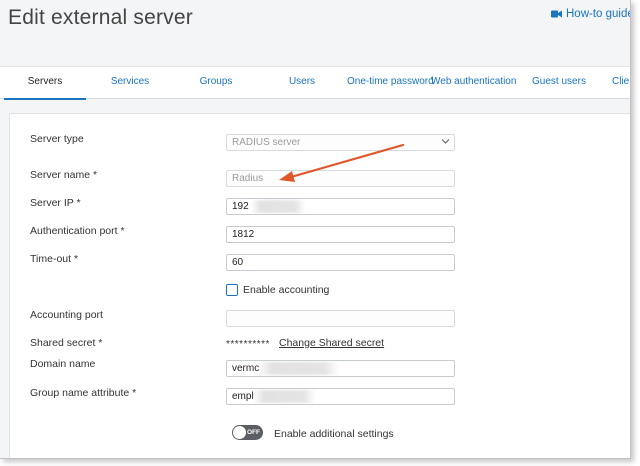 The height and width of the screenshot is (466, 640). I want to click on additional-settings-label: Enable additional settings, so click(334, 434).